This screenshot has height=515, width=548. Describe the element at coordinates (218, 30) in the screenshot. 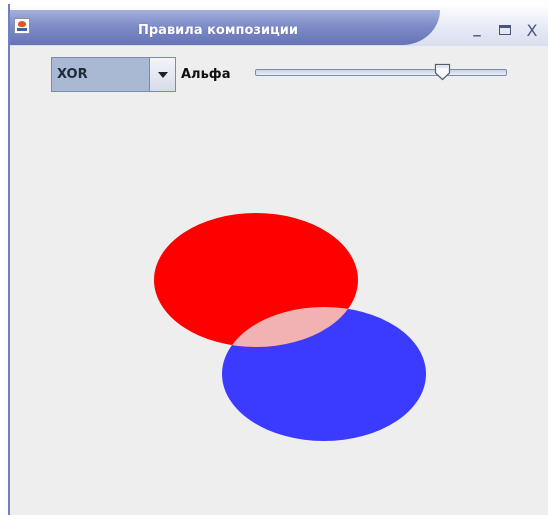

I see `window-title: Правила композиции` at that location.